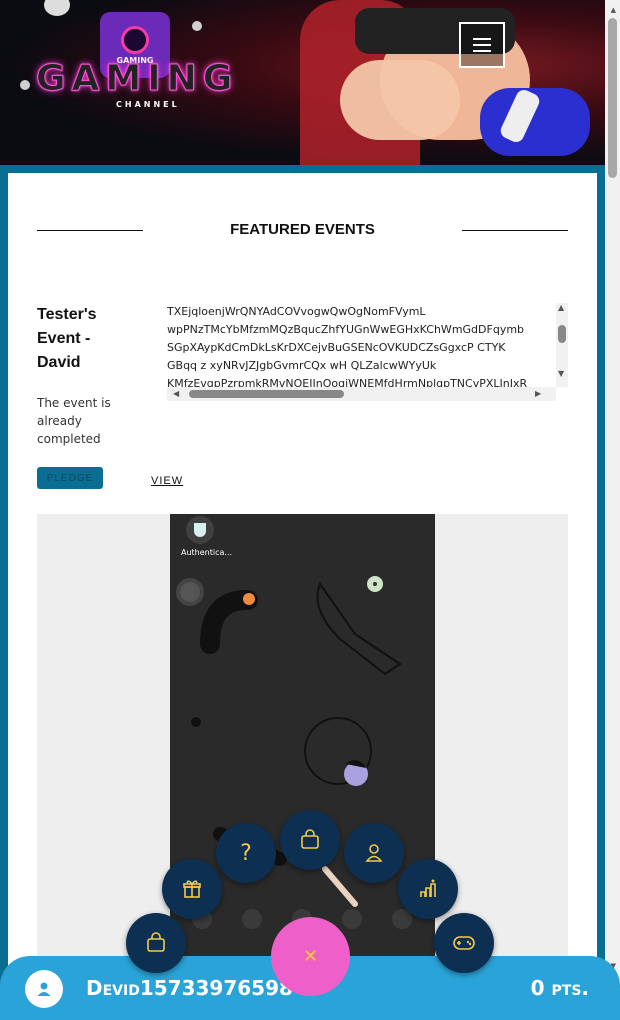  I want to click on fab-gifts-button, so click(192, 889).